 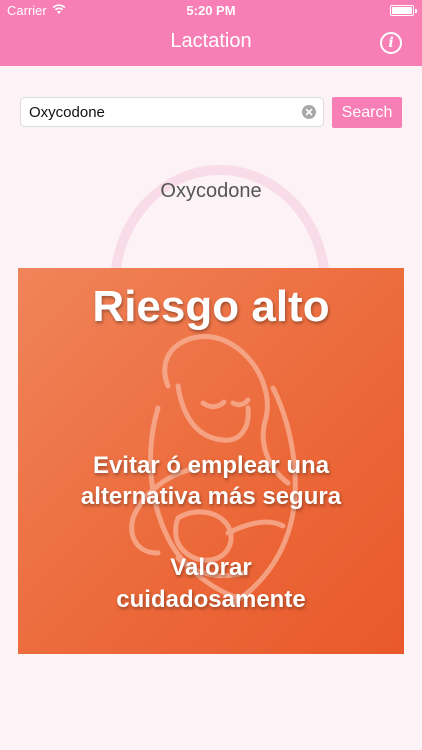 What do you see at coordinates (211, 306) in the screenshot?
I see `risk-level: Riesgo alto` at bounding box center [211, 306].